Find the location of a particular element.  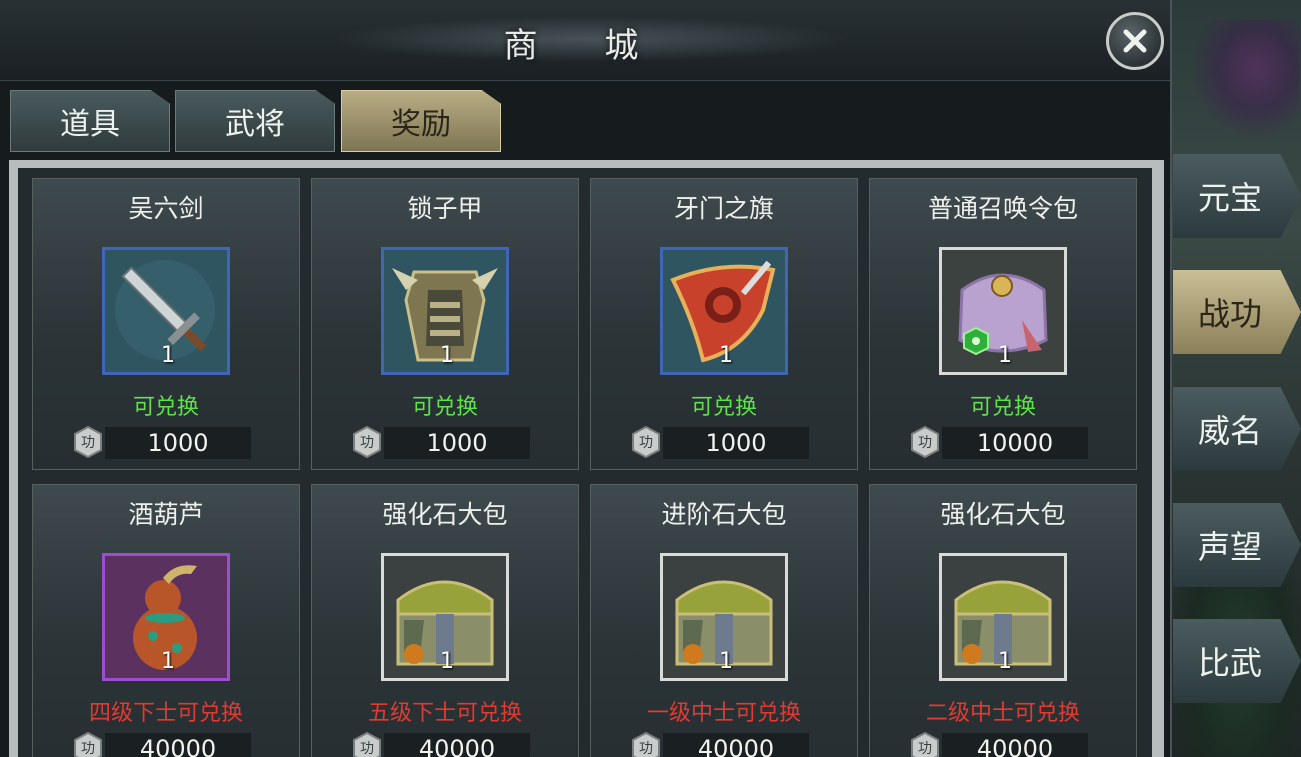

item-name: 吴六剑 is located at coordinates (166, 208).